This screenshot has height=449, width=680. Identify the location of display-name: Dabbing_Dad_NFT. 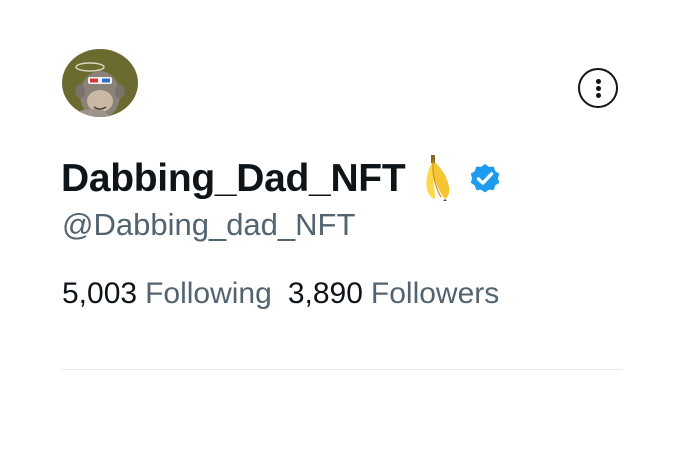
(233, 178).